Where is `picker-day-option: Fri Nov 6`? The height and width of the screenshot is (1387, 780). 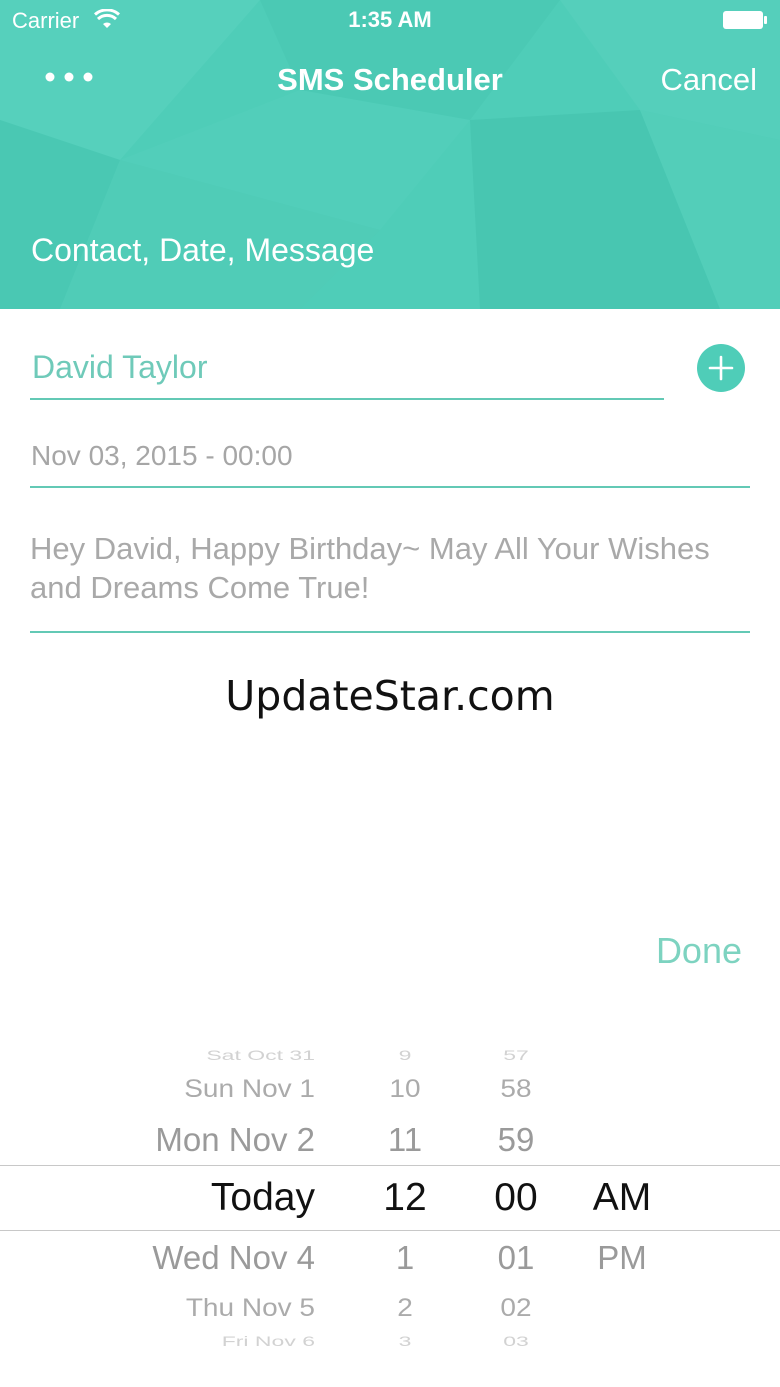
picker-day-option: Fri Nov 6 is located at coordinates (268, 1341).